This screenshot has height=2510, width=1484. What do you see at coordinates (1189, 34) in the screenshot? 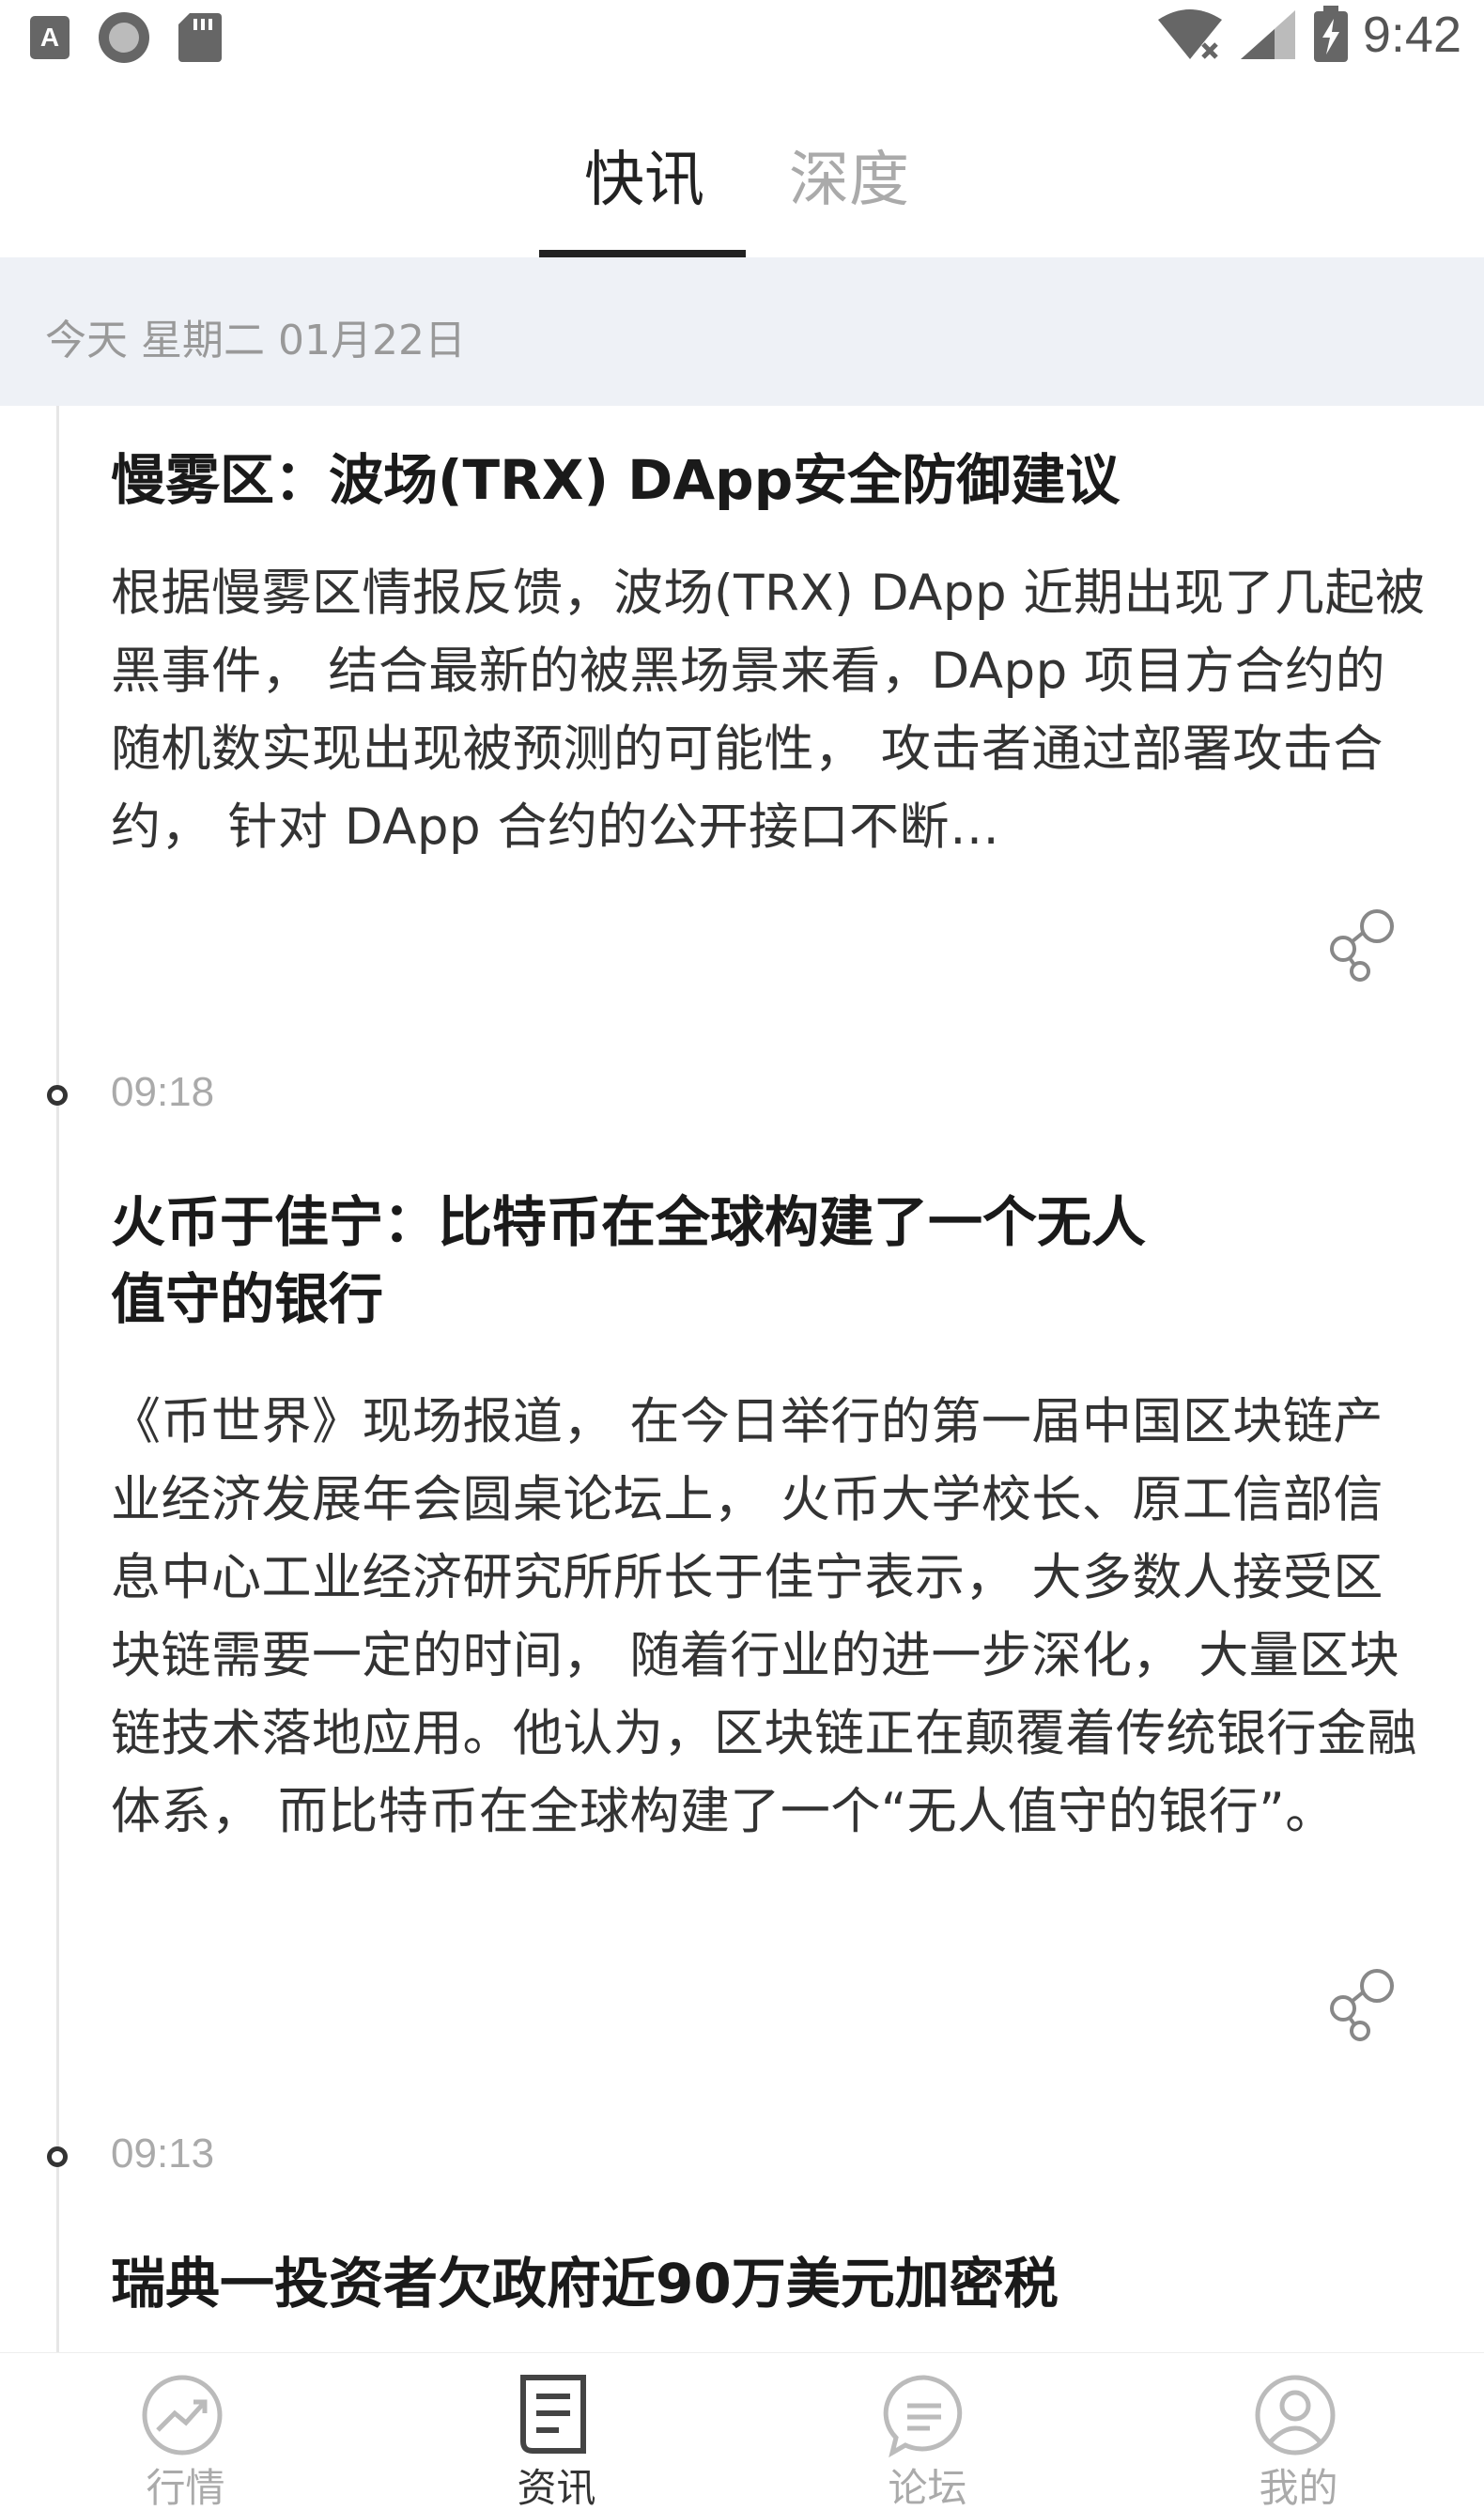
I see `wifi-off-icon` at bounding box center [1189, 34].